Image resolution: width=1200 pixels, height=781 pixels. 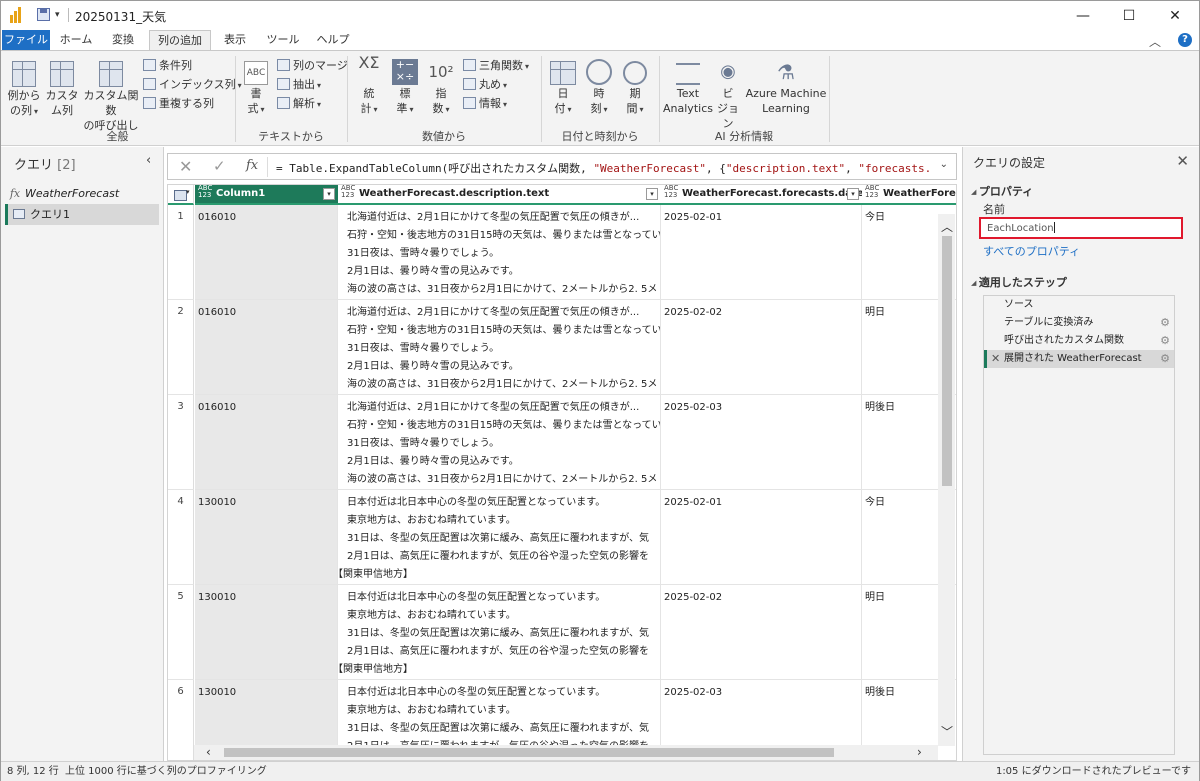 What do you see at coordinates (1155, 41) in the screenshot?
I see `collapse-ribbon-icon: ︿` at bounding box center [1155, 41].